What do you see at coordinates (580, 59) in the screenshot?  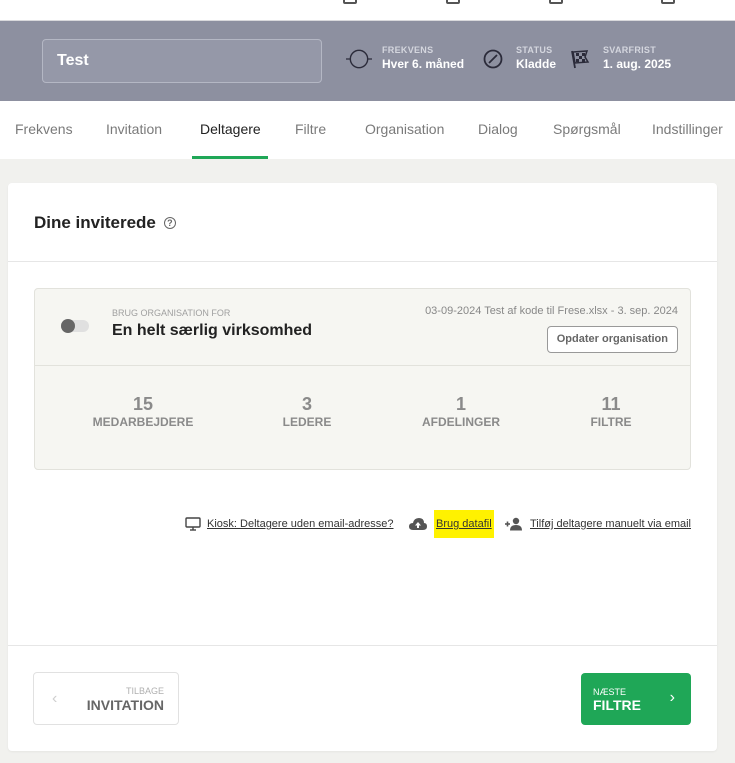 I see `checkered-flag-icon` at bounding box center [580, 59].